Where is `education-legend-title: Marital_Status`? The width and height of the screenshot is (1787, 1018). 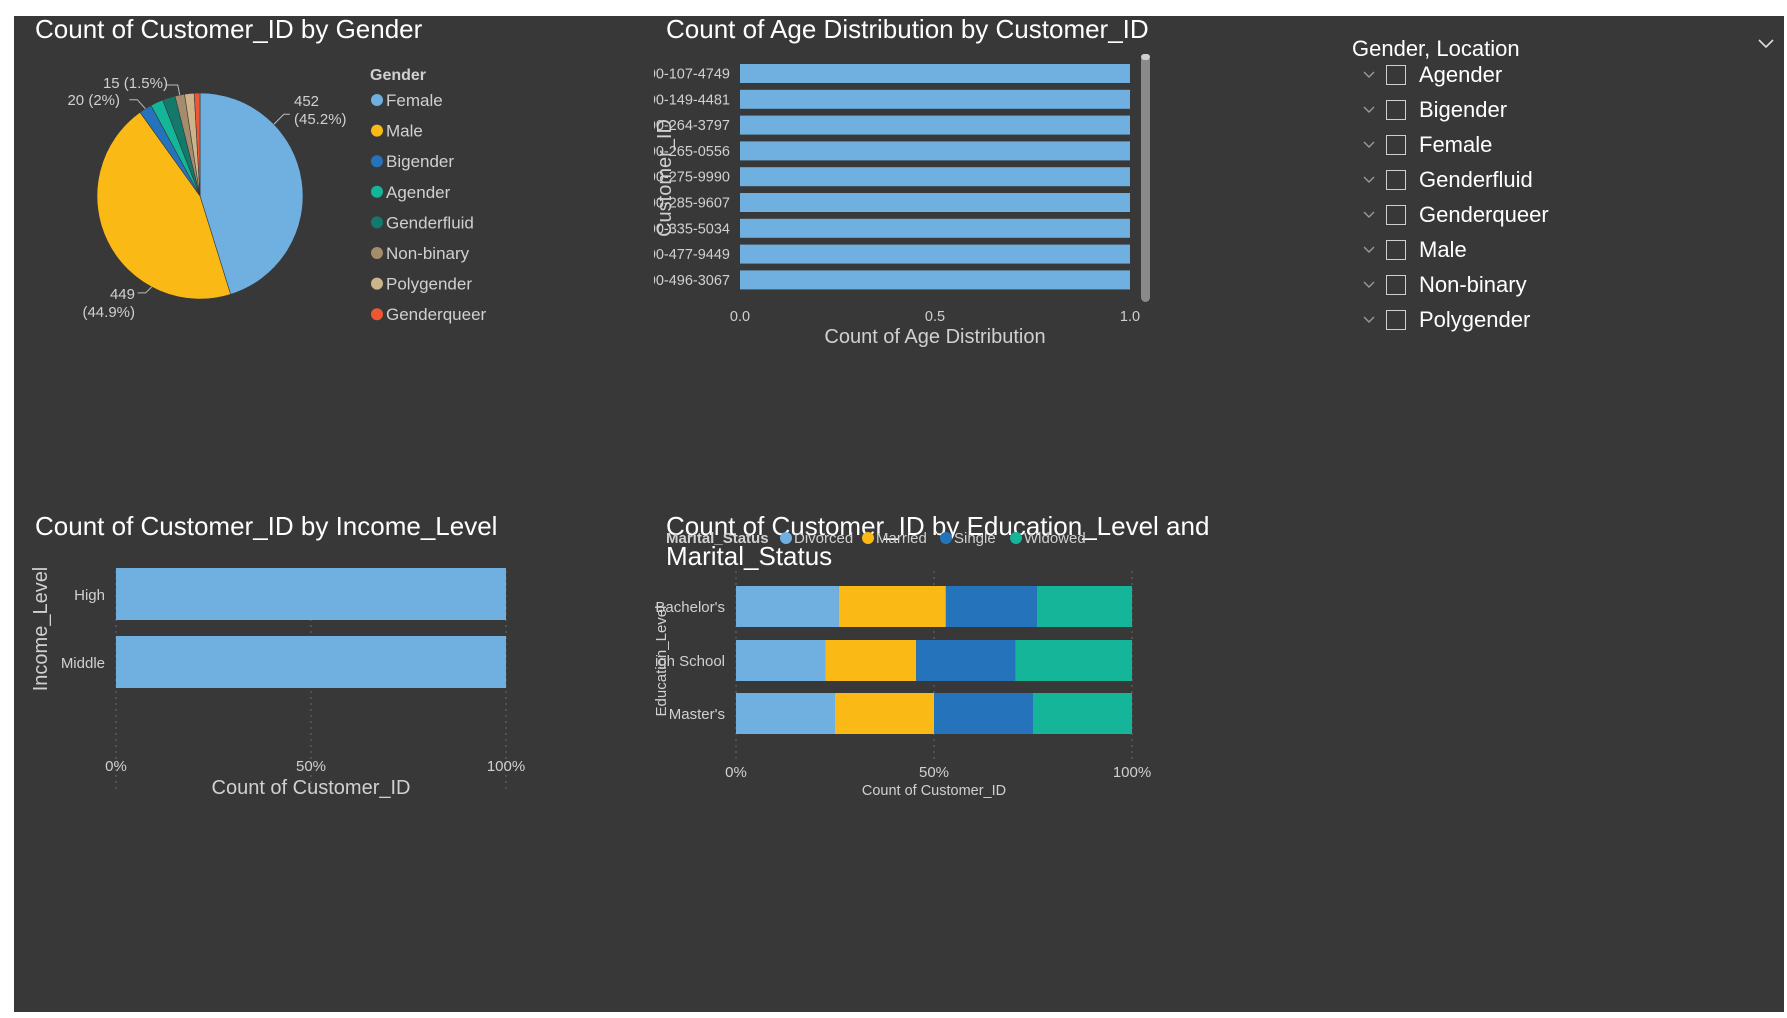
education-legend-title: Marital_Status is located at coordinates (717, 538).